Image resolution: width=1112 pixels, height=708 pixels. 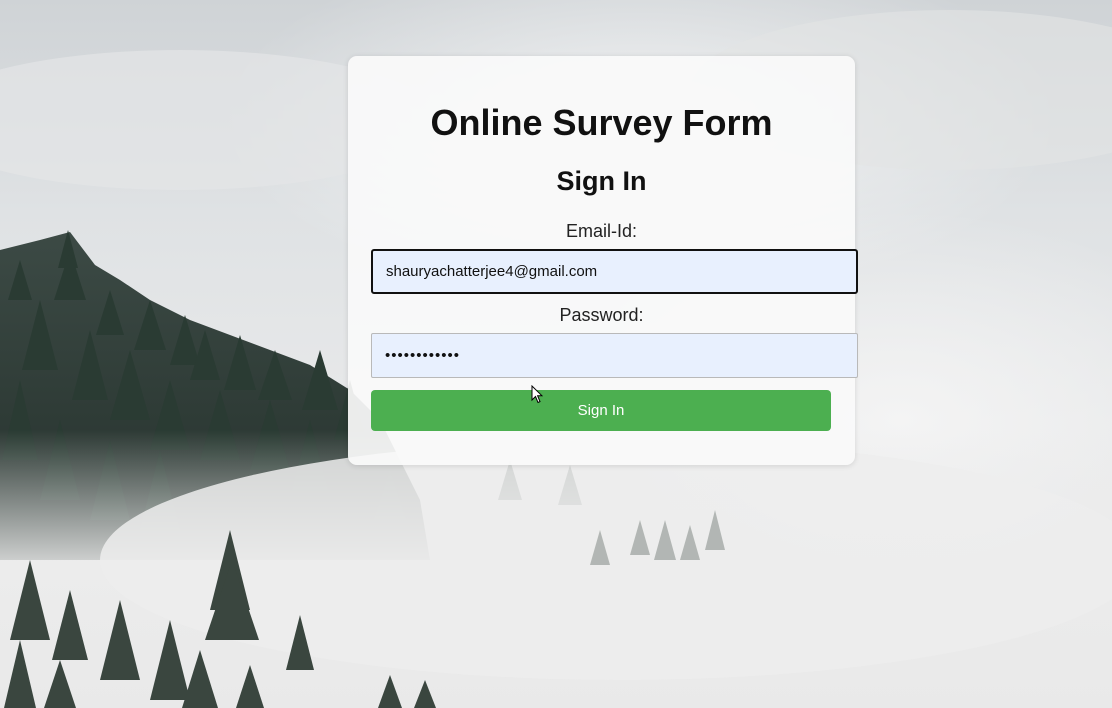 I want to click on password-field, so click(x=614, y=355).